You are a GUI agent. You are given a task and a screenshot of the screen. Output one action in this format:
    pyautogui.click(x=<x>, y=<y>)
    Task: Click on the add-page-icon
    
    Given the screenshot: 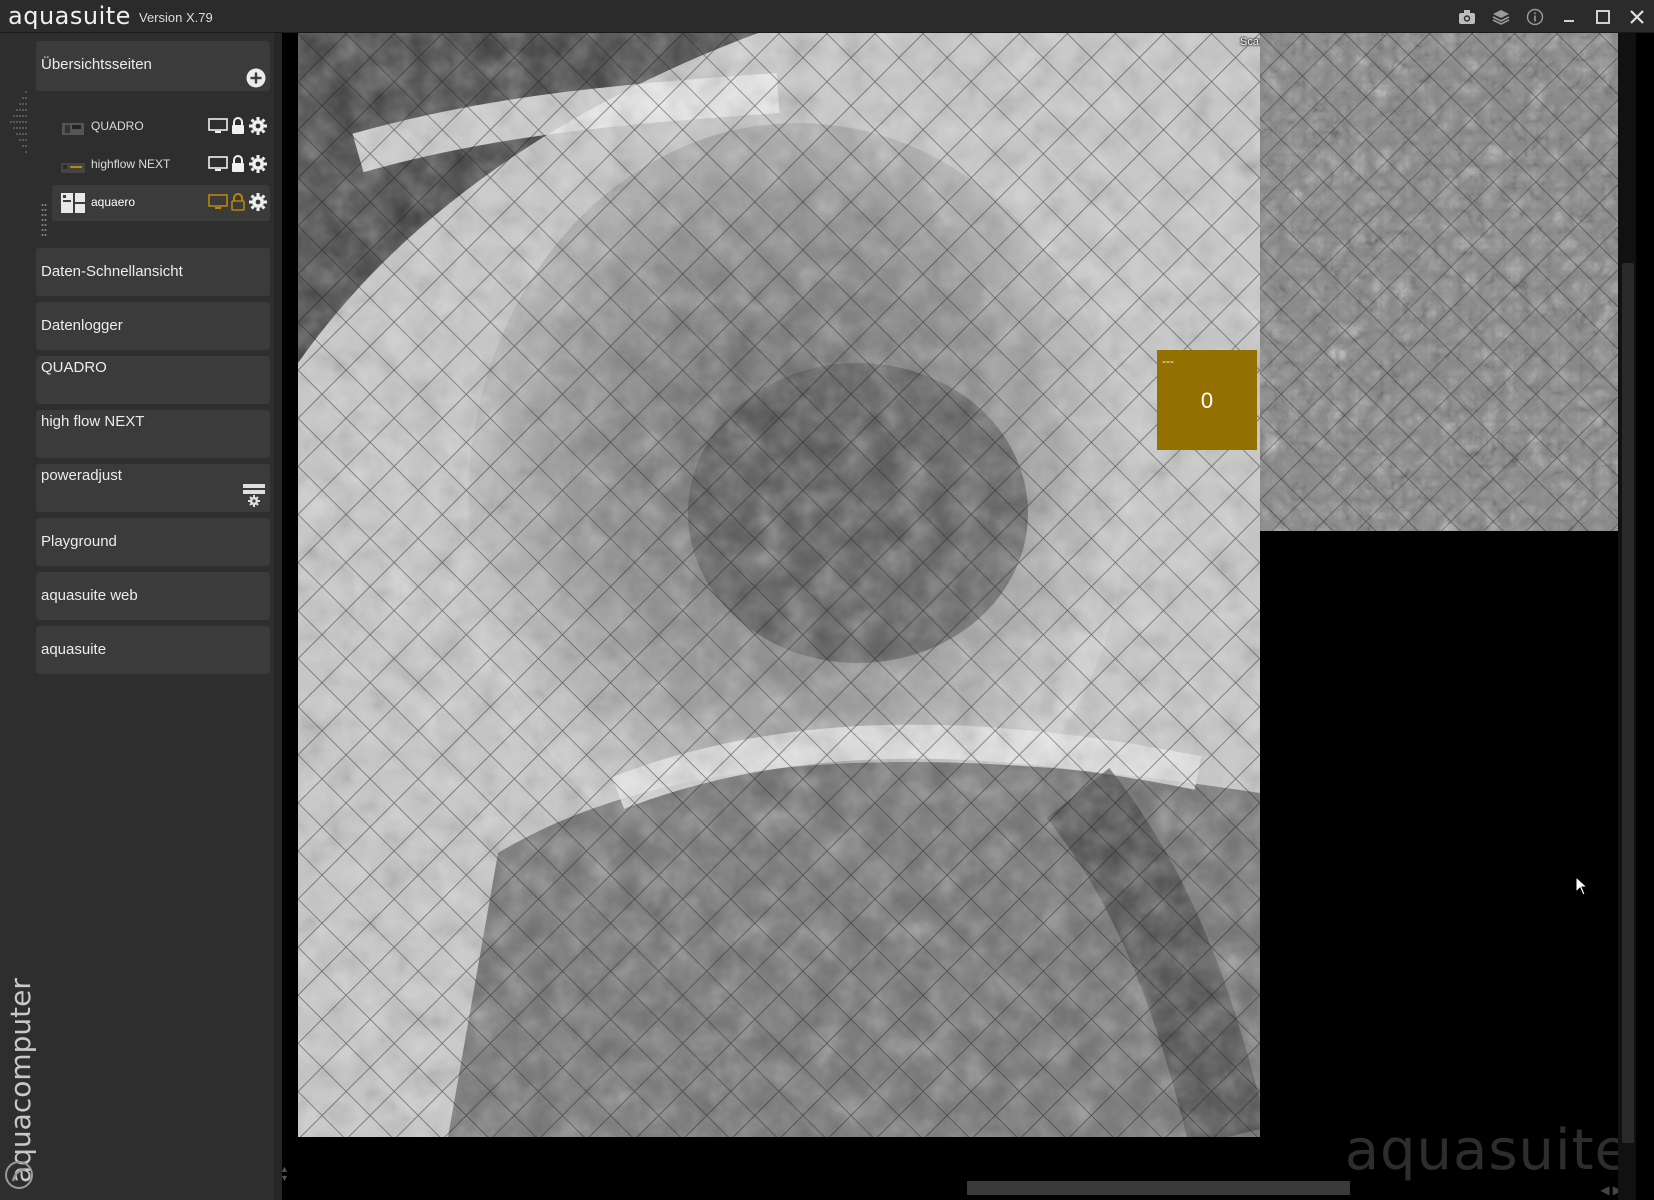 What is the action you would take?
    pyautogui.click(x=256, y=78)
    